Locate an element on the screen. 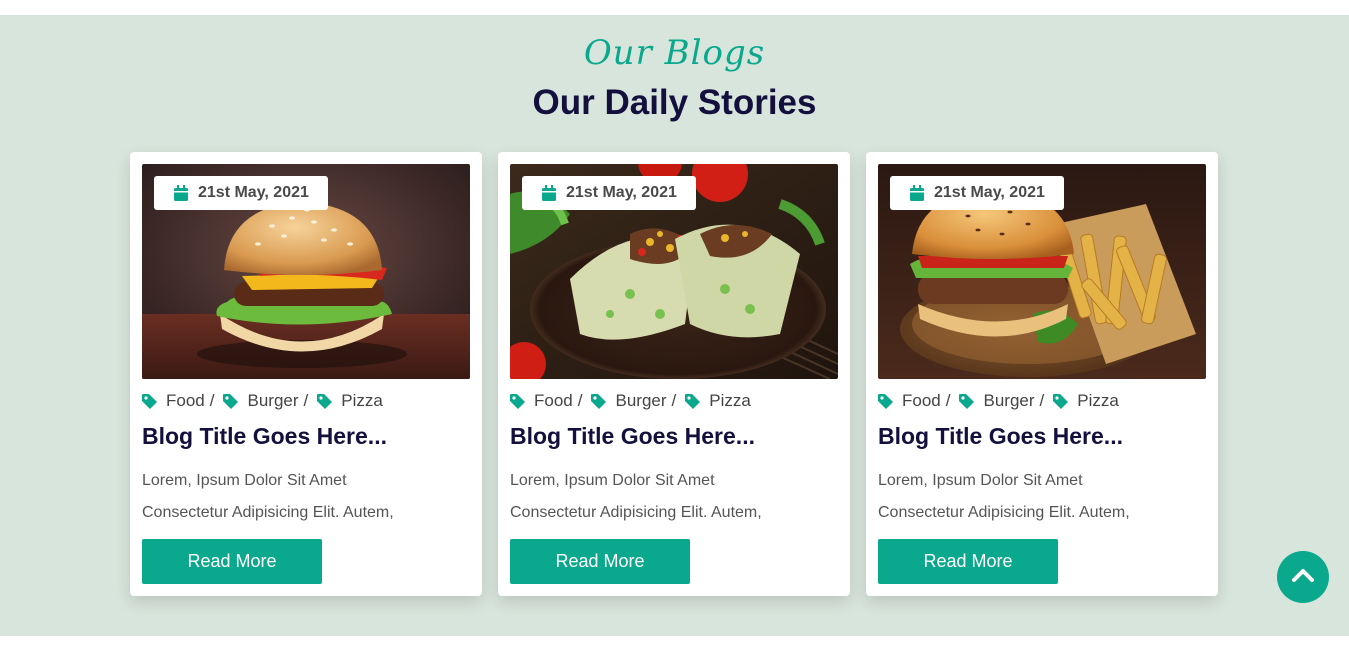  scroll-to-top-button is located at coordinates (1303, 577).